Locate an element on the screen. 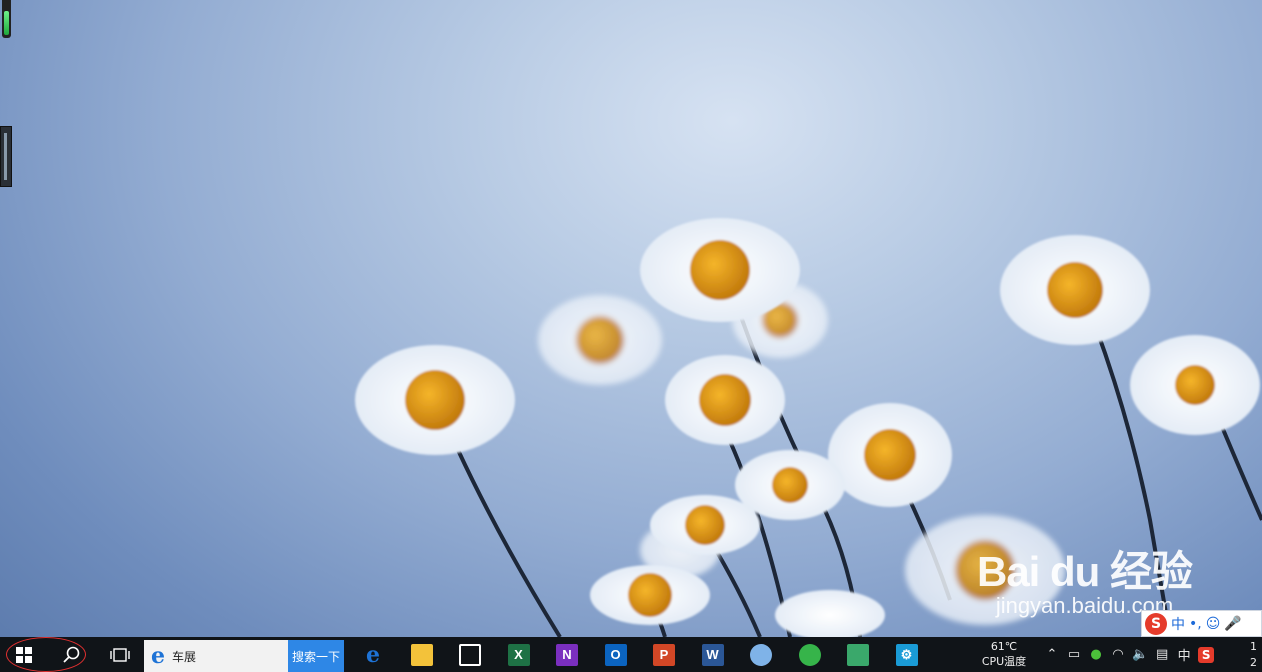  taskbar-app-file-explorer is located at coordinates (422, 654).